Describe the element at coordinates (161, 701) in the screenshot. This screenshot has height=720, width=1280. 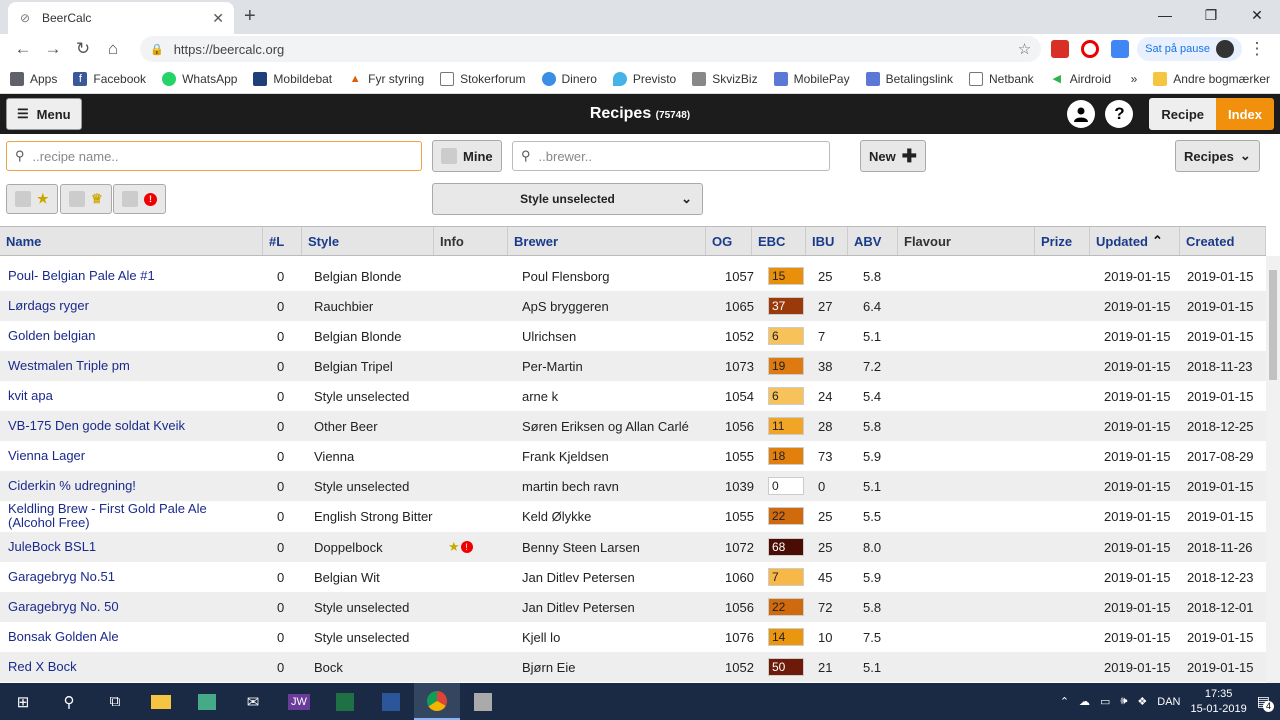
I see `file-explorer-icon` at that location.